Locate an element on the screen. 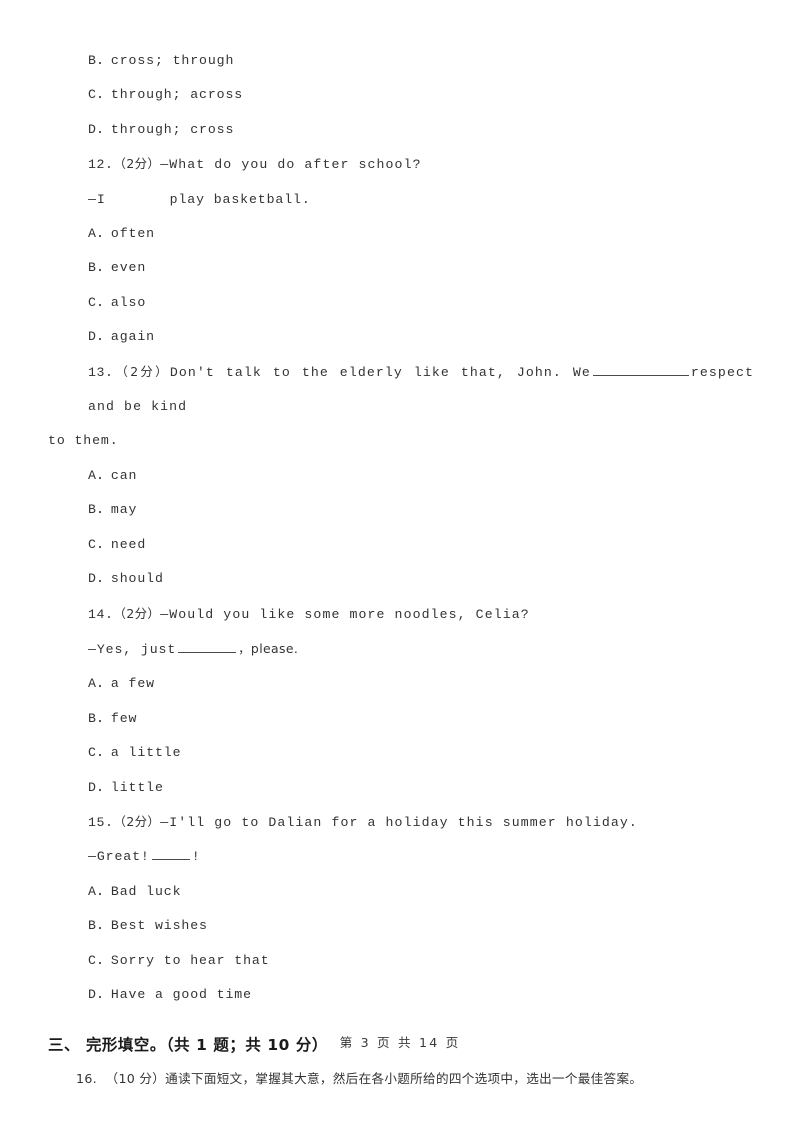 The width and height of the screenshot is (800, 1132). question-13-continuation: to them. is located at coordinates (83, 441).